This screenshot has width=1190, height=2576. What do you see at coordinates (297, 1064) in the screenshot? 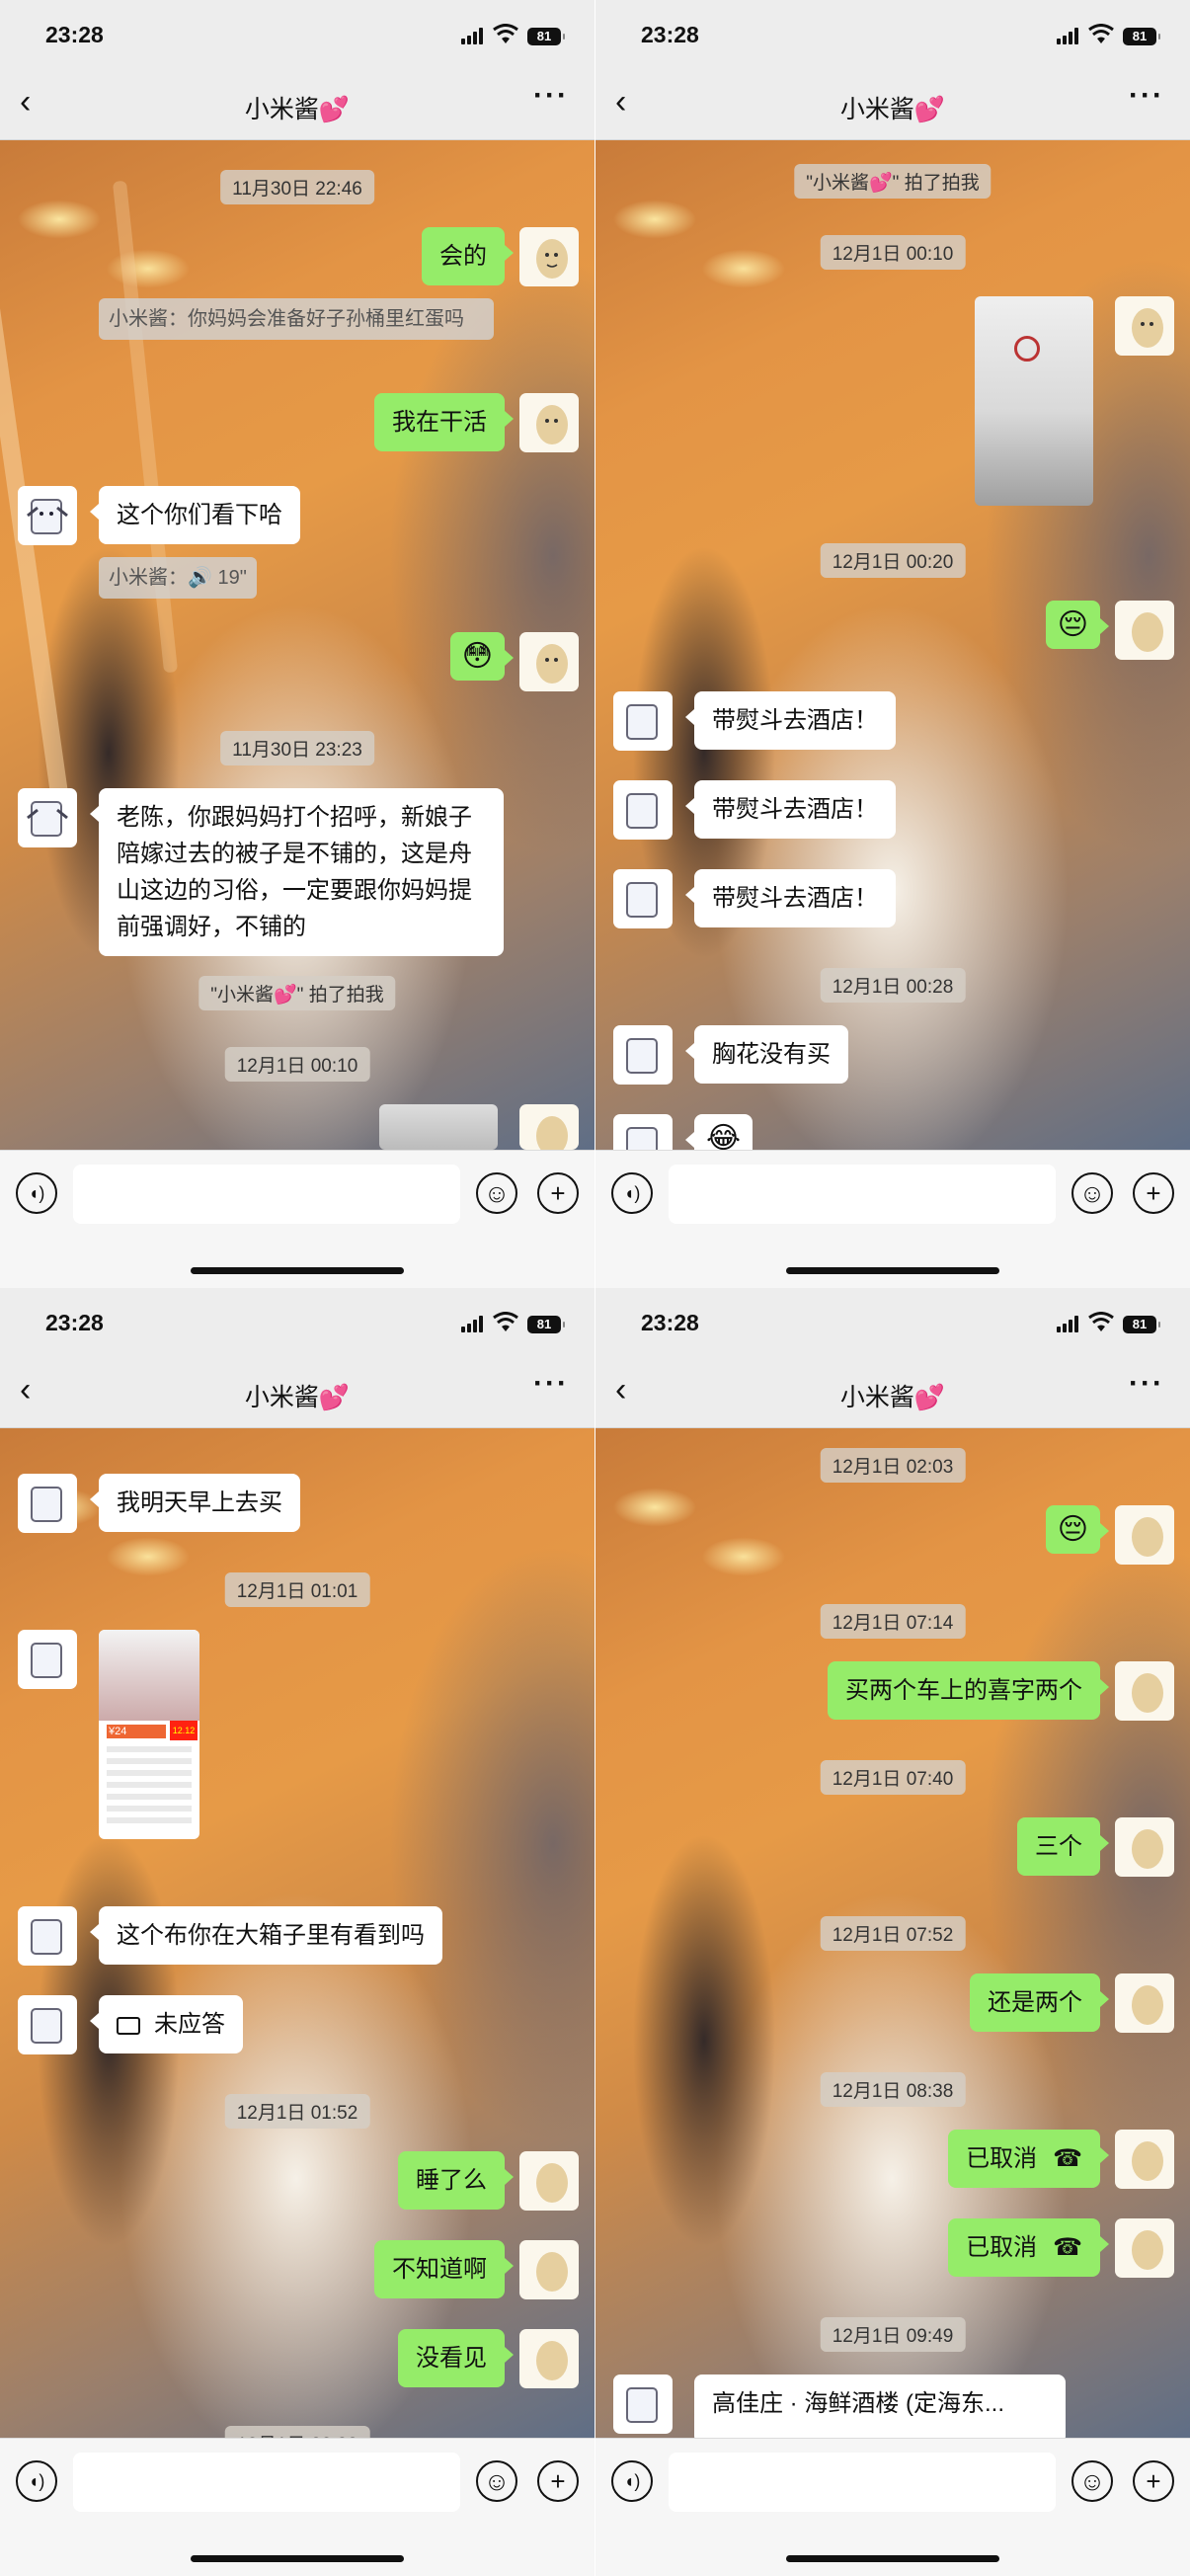
I see `timestamp: 12月1日 00:10` at bounding box center [297, 1064].